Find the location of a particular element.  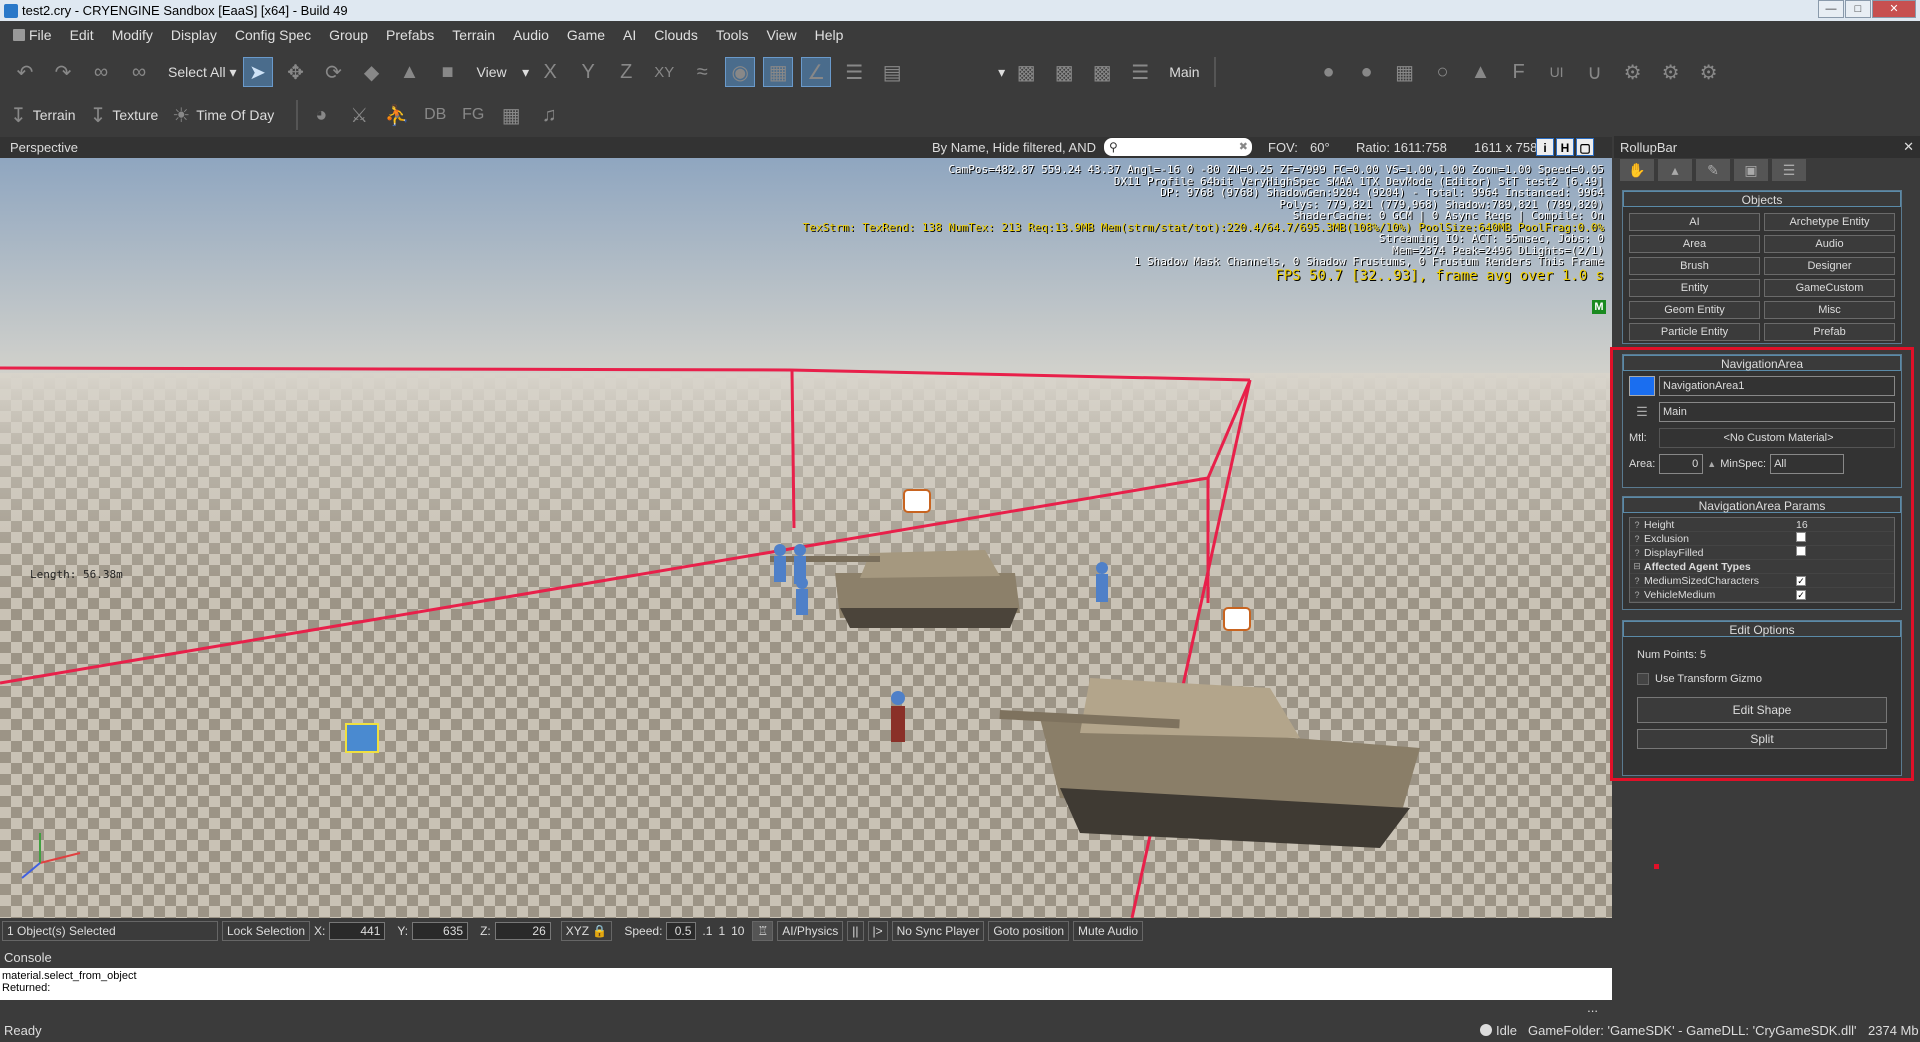

menu-config-spec: Config Spec is located at coordinates (273, 35).